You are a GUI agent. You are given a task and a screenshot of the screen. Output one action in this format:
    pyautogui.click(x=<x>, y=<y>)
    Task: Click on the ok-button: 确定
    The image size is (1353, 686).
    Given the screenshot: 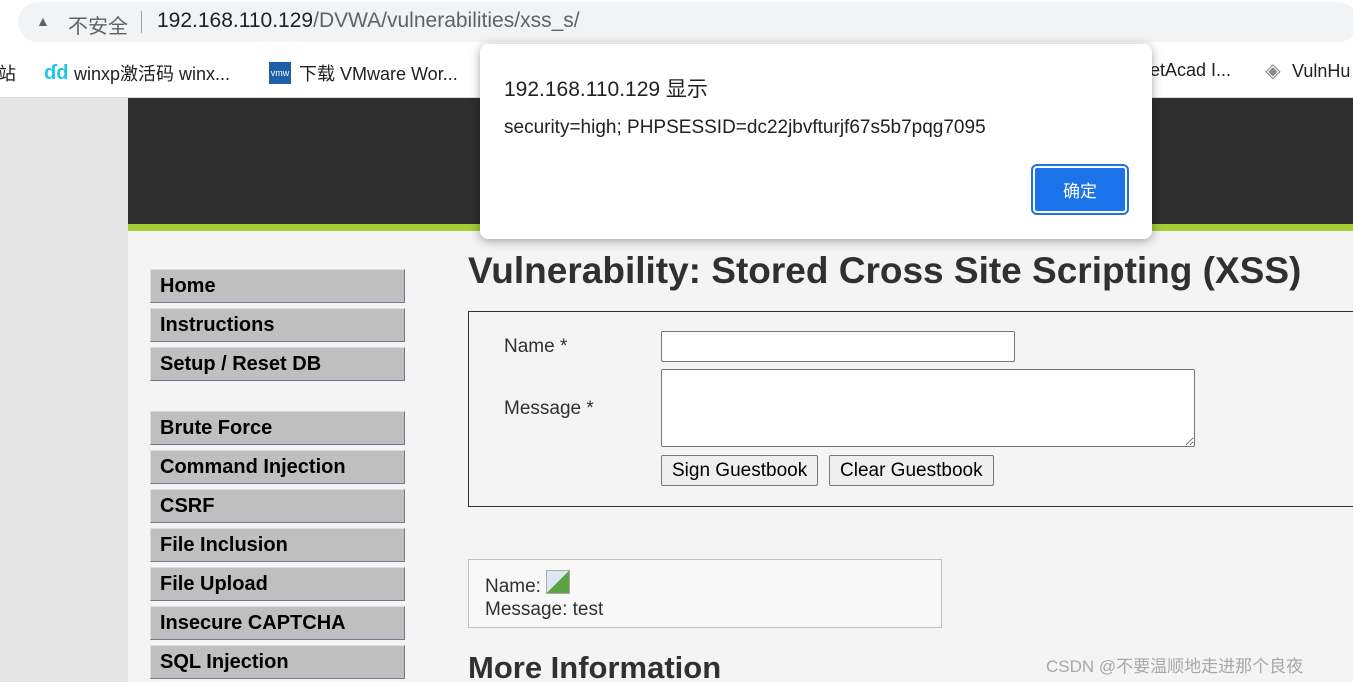 What is the action you would take?
    pyautogui.click(x=1080, y=189)
    